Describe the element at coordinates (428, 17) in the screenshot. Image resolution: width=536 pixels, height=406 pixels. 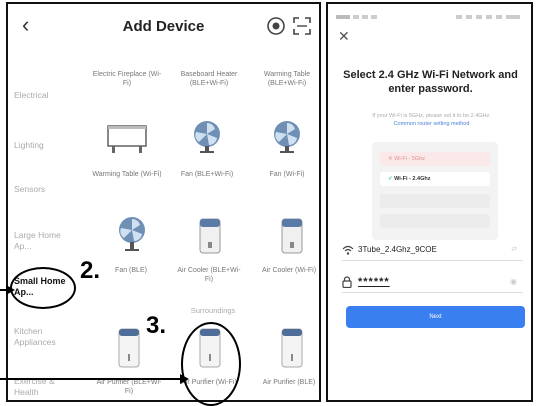
I see `status-bar` at that location.